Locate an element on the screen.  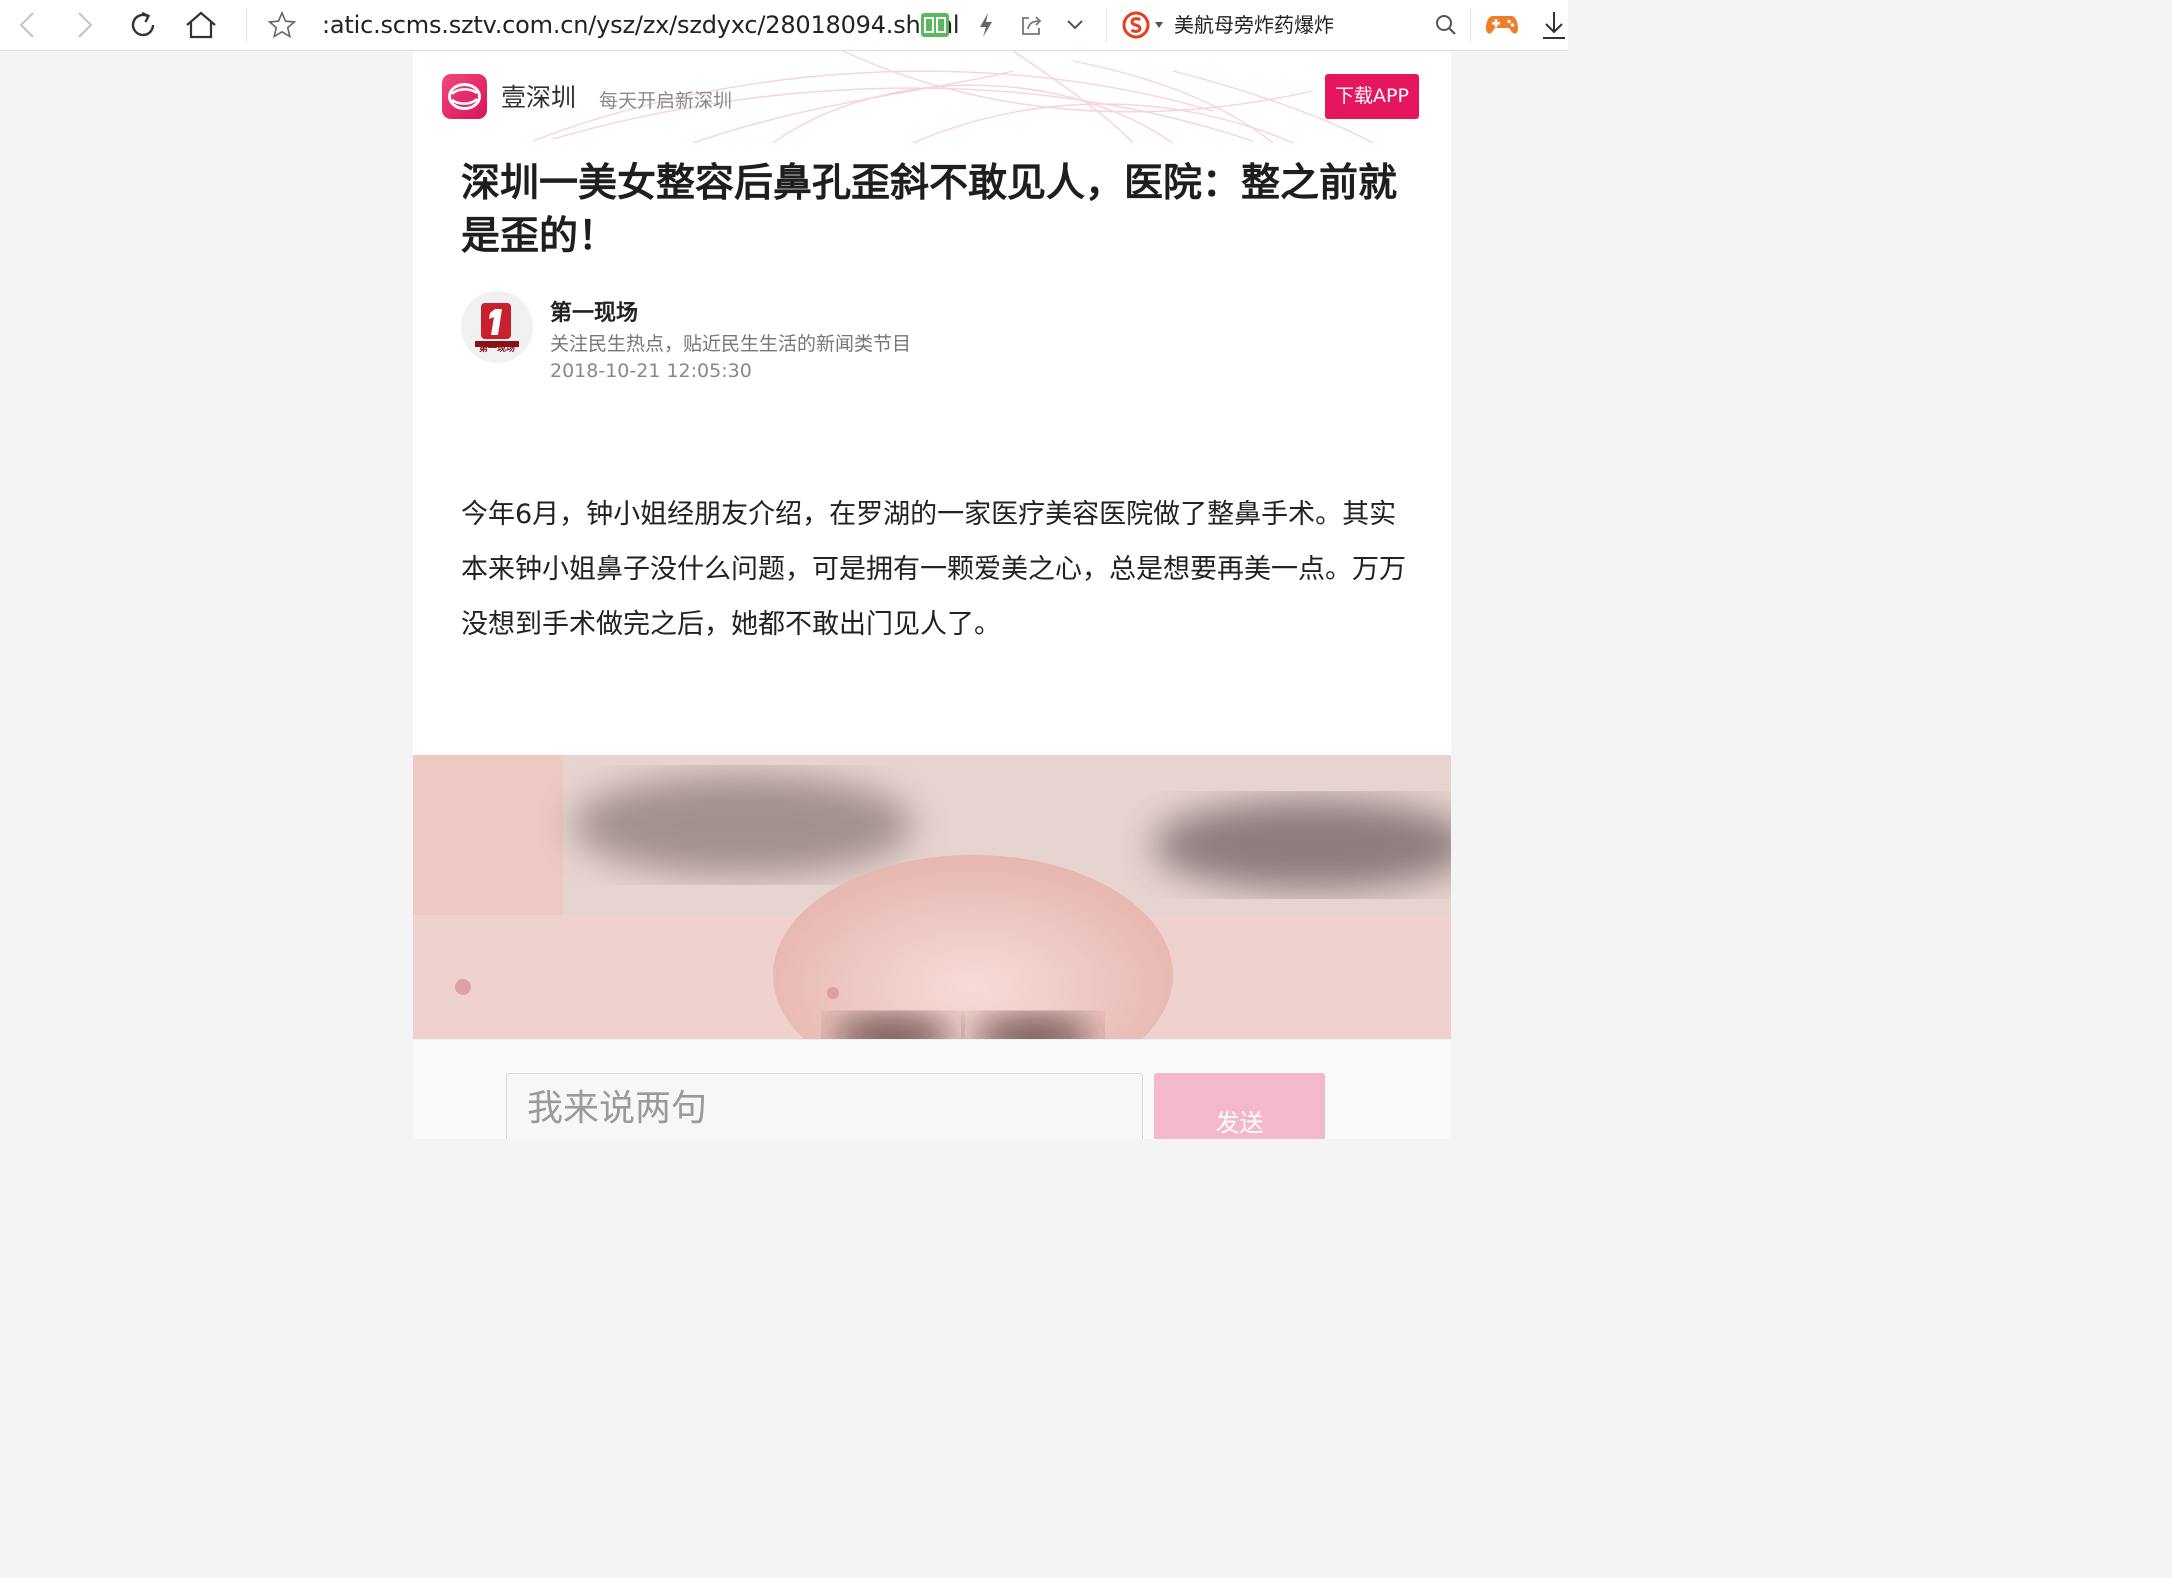
send-button: 发送 is located at coordinates (1239, 1106).